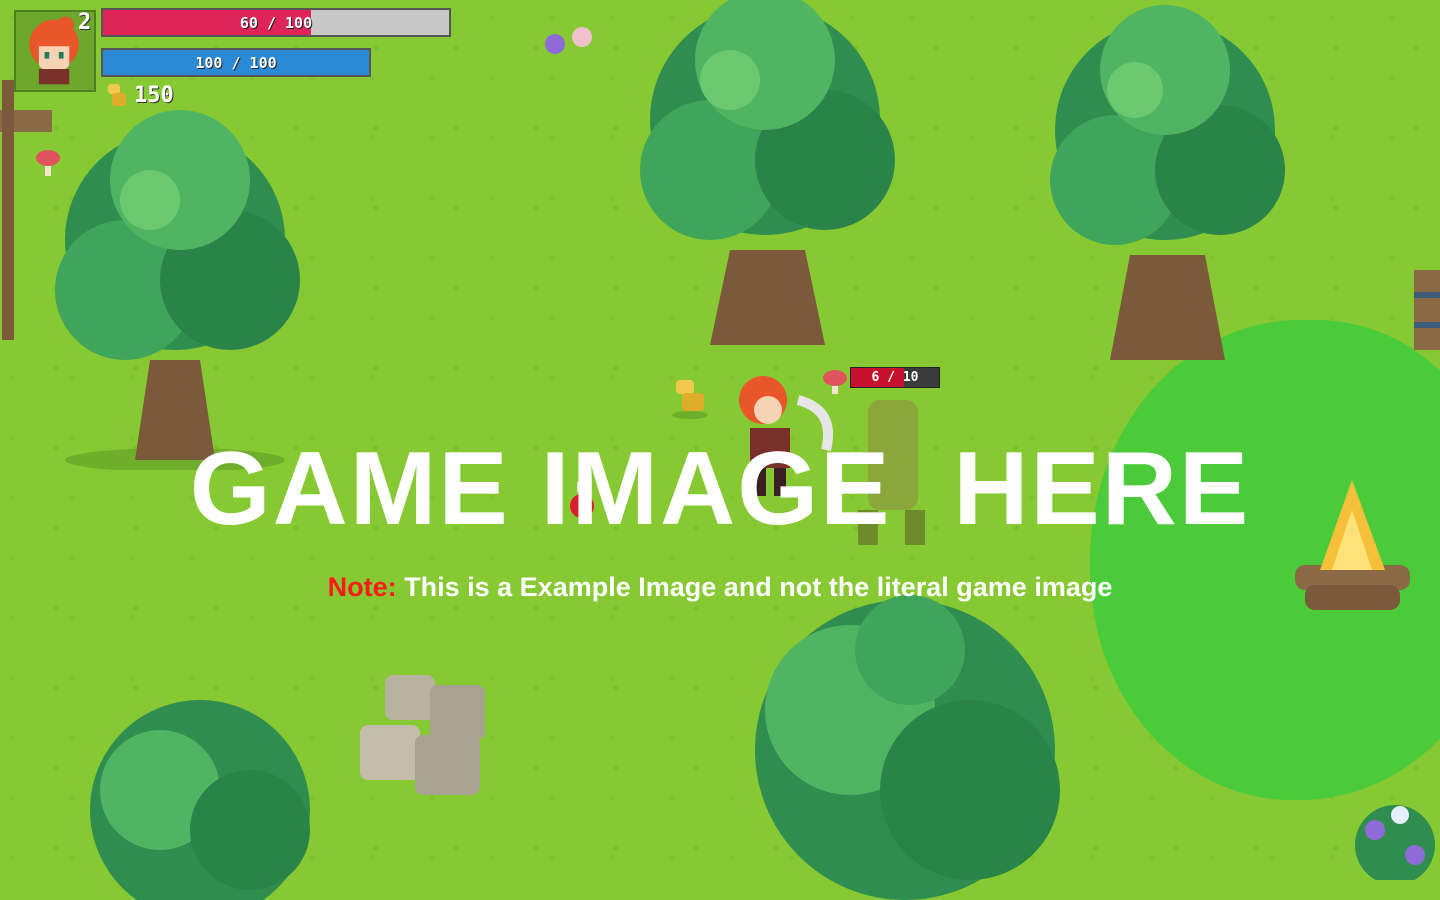 The width and height of the screenshot is (1440, 900). I want to click on gold-counter: 150, so click(140, 95).